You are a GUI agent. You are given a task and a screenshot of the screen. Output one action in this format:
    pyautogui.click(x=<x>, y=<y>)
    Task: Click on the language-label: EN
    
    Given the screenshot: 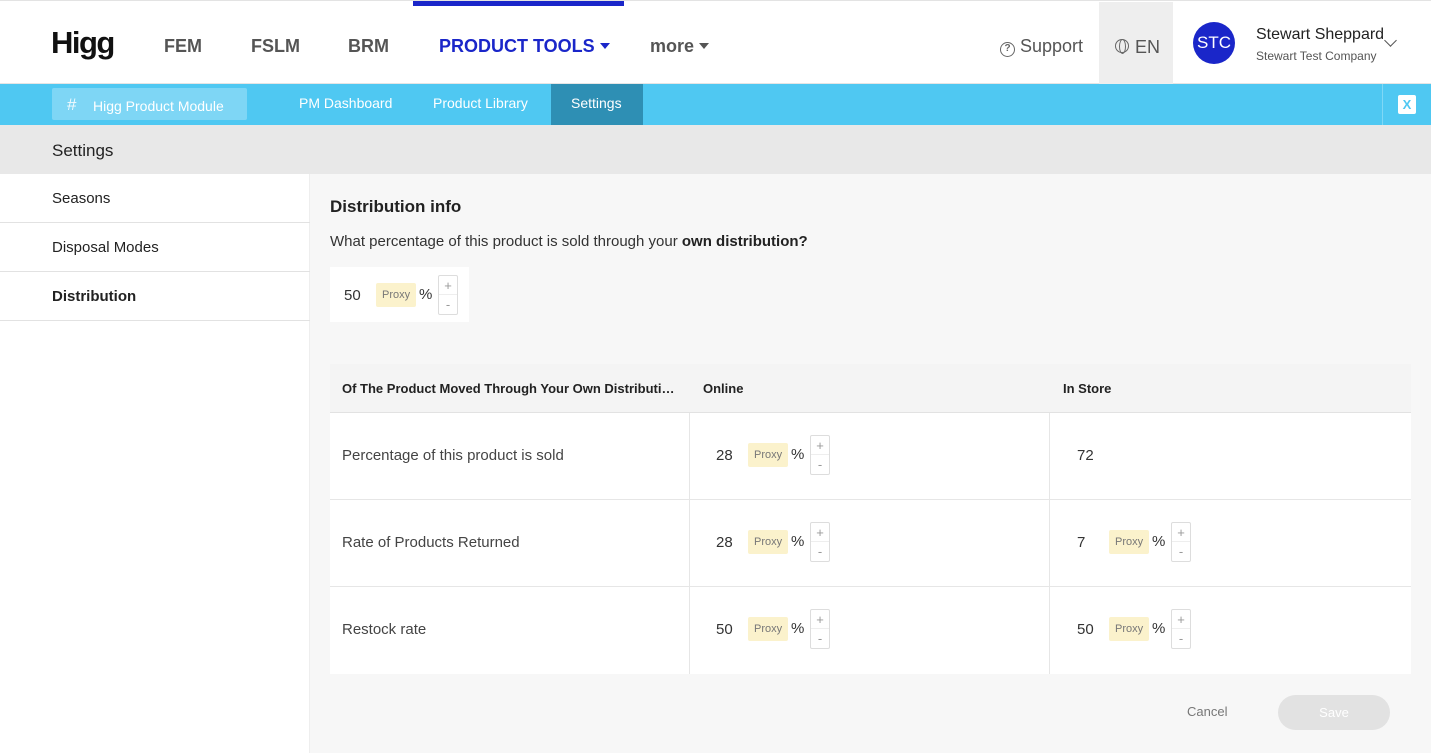 What is the action you would take?
    pyautogui.click(x=1148, y=47)
    